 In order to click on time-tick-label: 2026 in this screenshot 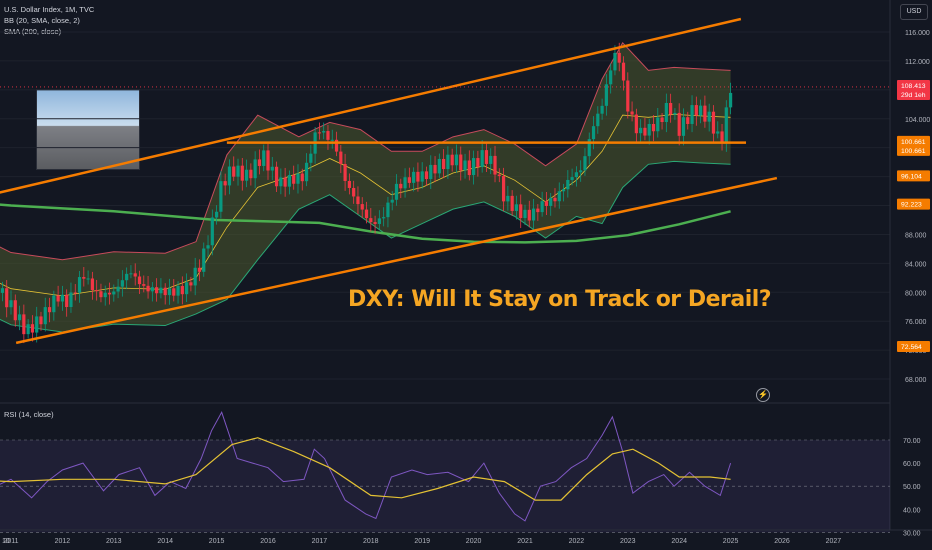, I will do `click(782, 541)`.